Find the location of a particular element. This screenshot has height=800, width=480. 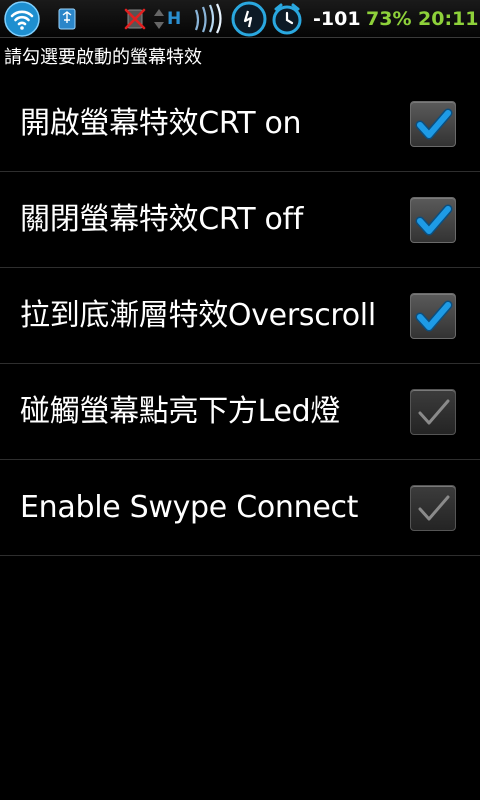

usb-storage-icon is located at coordinates (67, 19).